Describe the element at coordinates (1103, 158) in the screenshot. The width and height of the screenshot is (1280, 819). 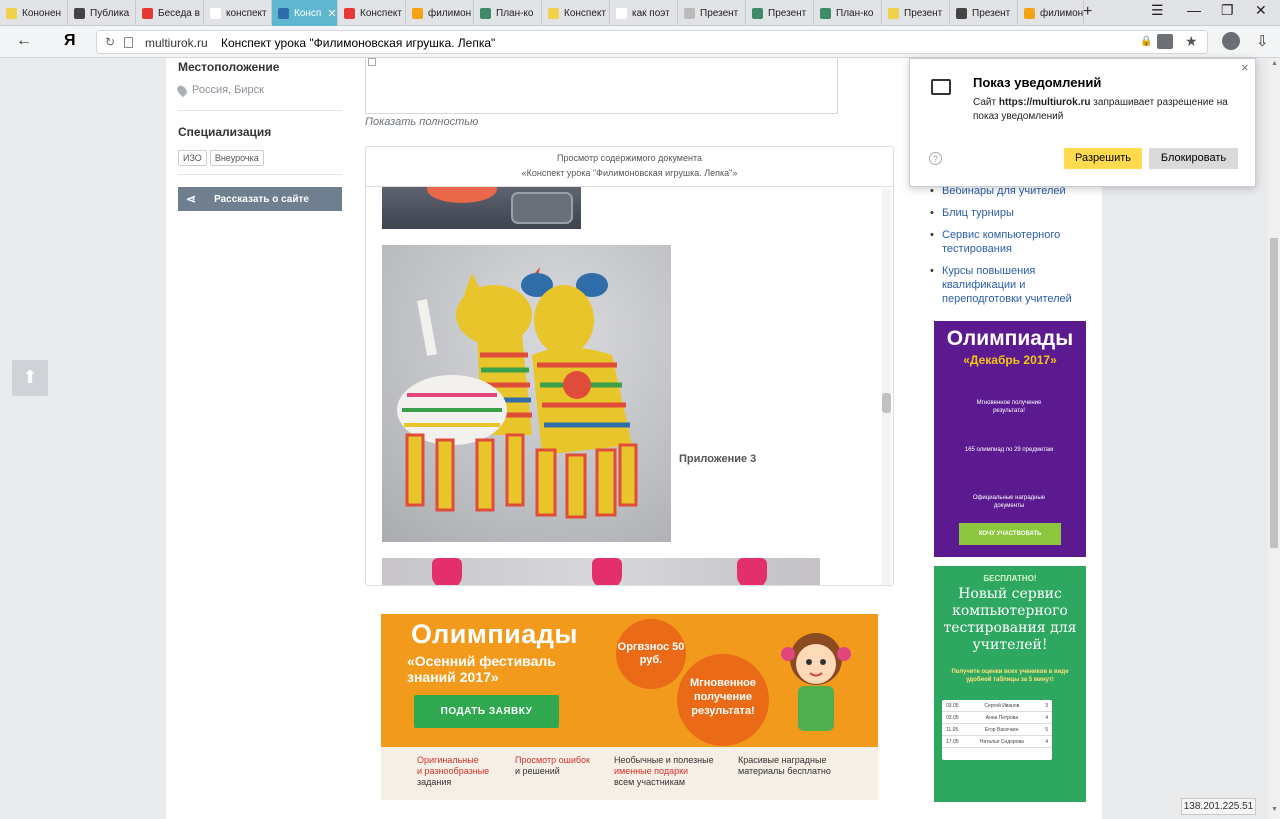
I see `allow-button: Разрешить` at that location.